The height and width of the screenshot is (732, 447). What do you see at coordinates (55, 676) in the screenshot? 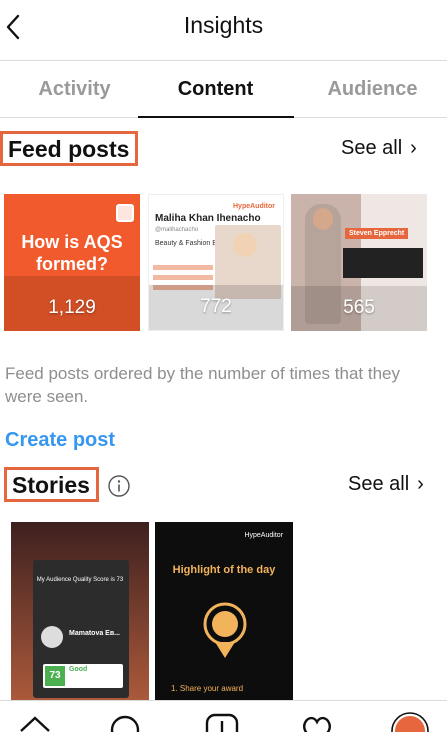
I see `score-value: 73` at bounding box center [55, 676].